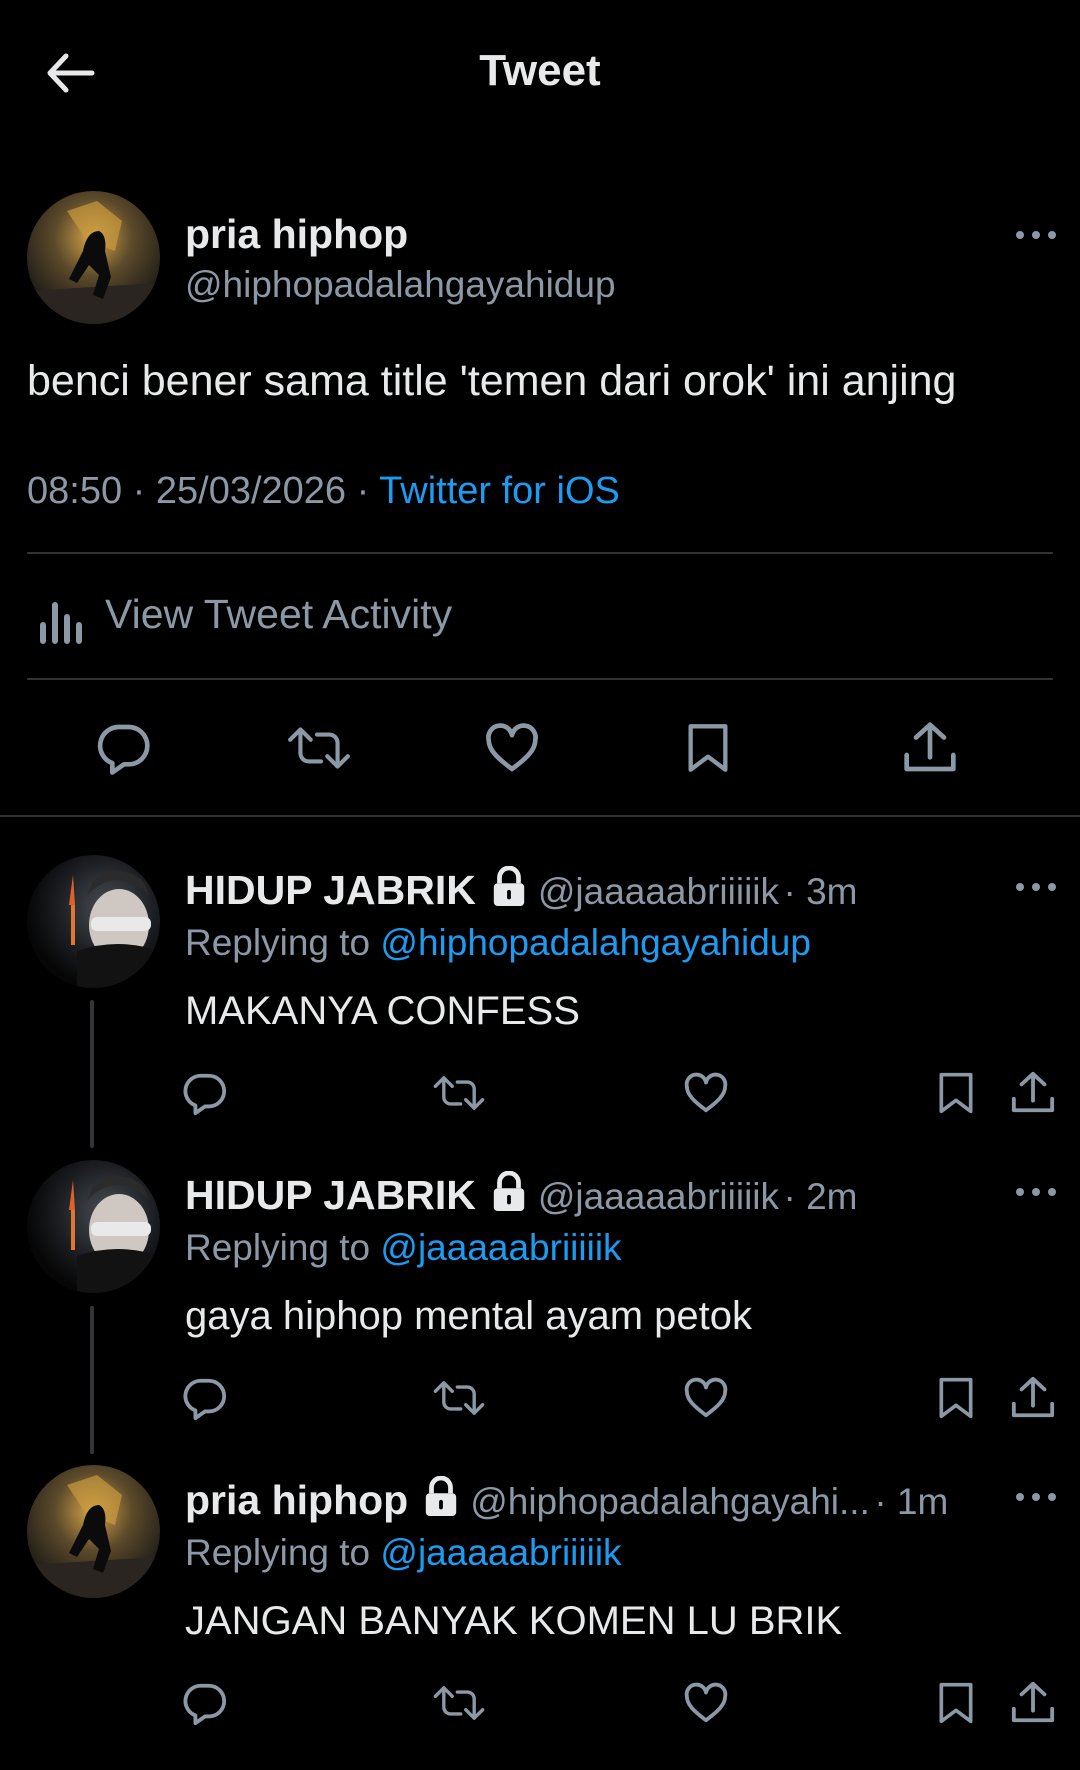  I want to click on tweet-meta: 08:50 · 25/03/2026 · Twitter for iOS, so click(323, 491).